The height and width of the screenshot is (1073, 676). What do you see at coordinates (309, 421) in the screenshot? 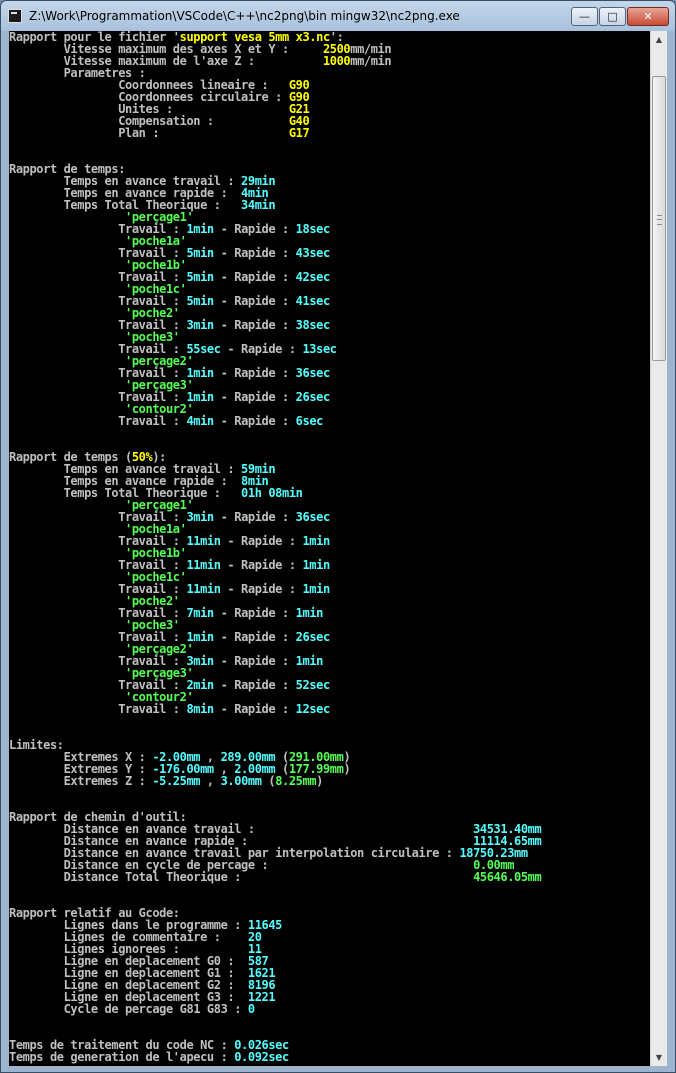
I see `console-text-segment: 6sec` at bounding box center [309, 421].